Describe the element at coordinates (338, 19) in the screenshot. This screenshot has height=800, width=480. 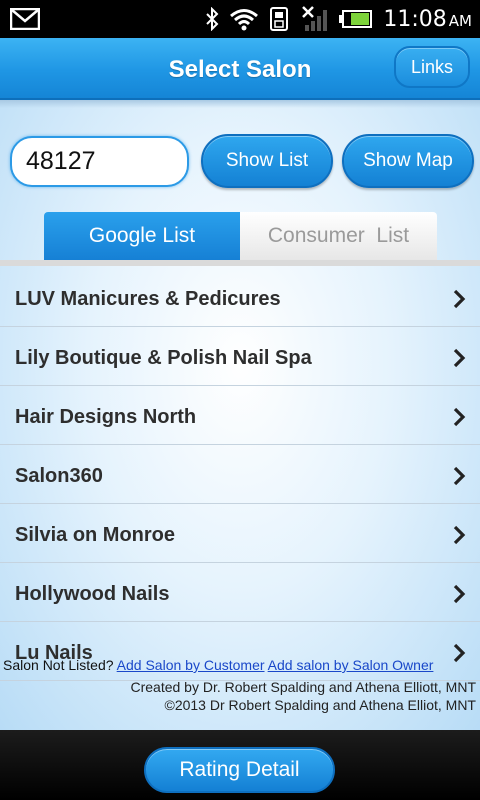
I see `system-tray: 11:08 AM` at that location.